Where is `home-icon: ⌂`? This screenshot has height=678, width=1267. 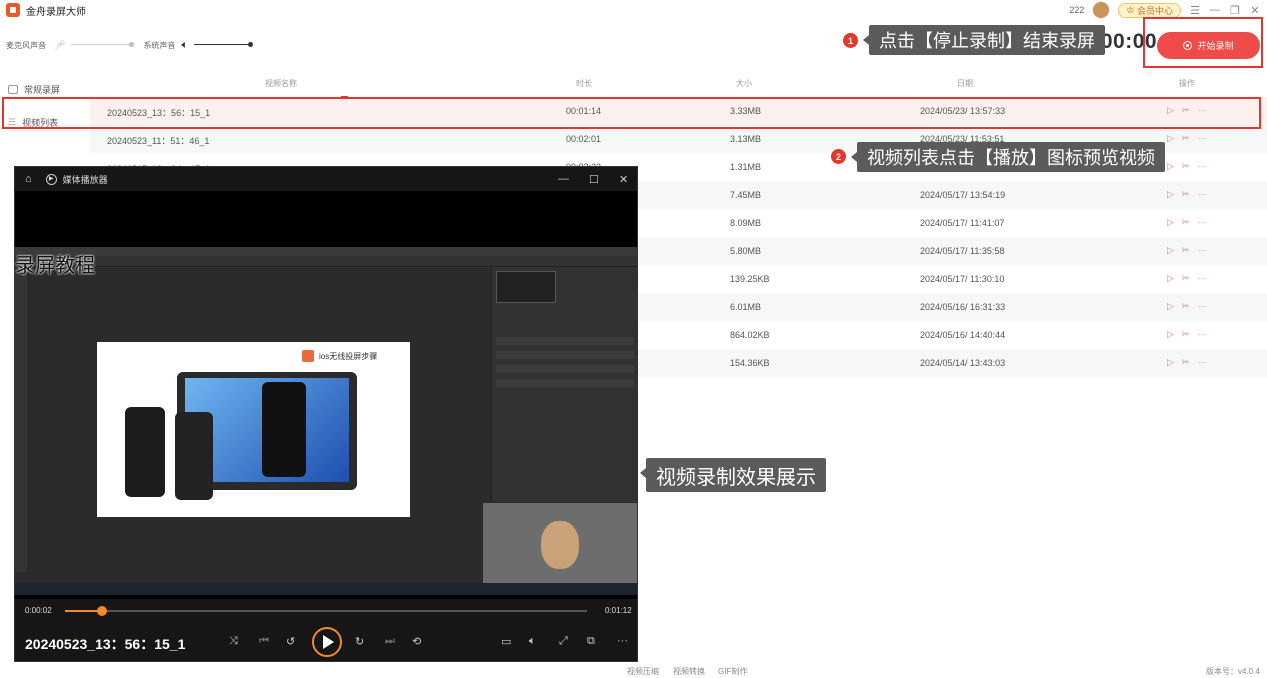
home-icon: ⌂ is located at coordinates (28, 179).